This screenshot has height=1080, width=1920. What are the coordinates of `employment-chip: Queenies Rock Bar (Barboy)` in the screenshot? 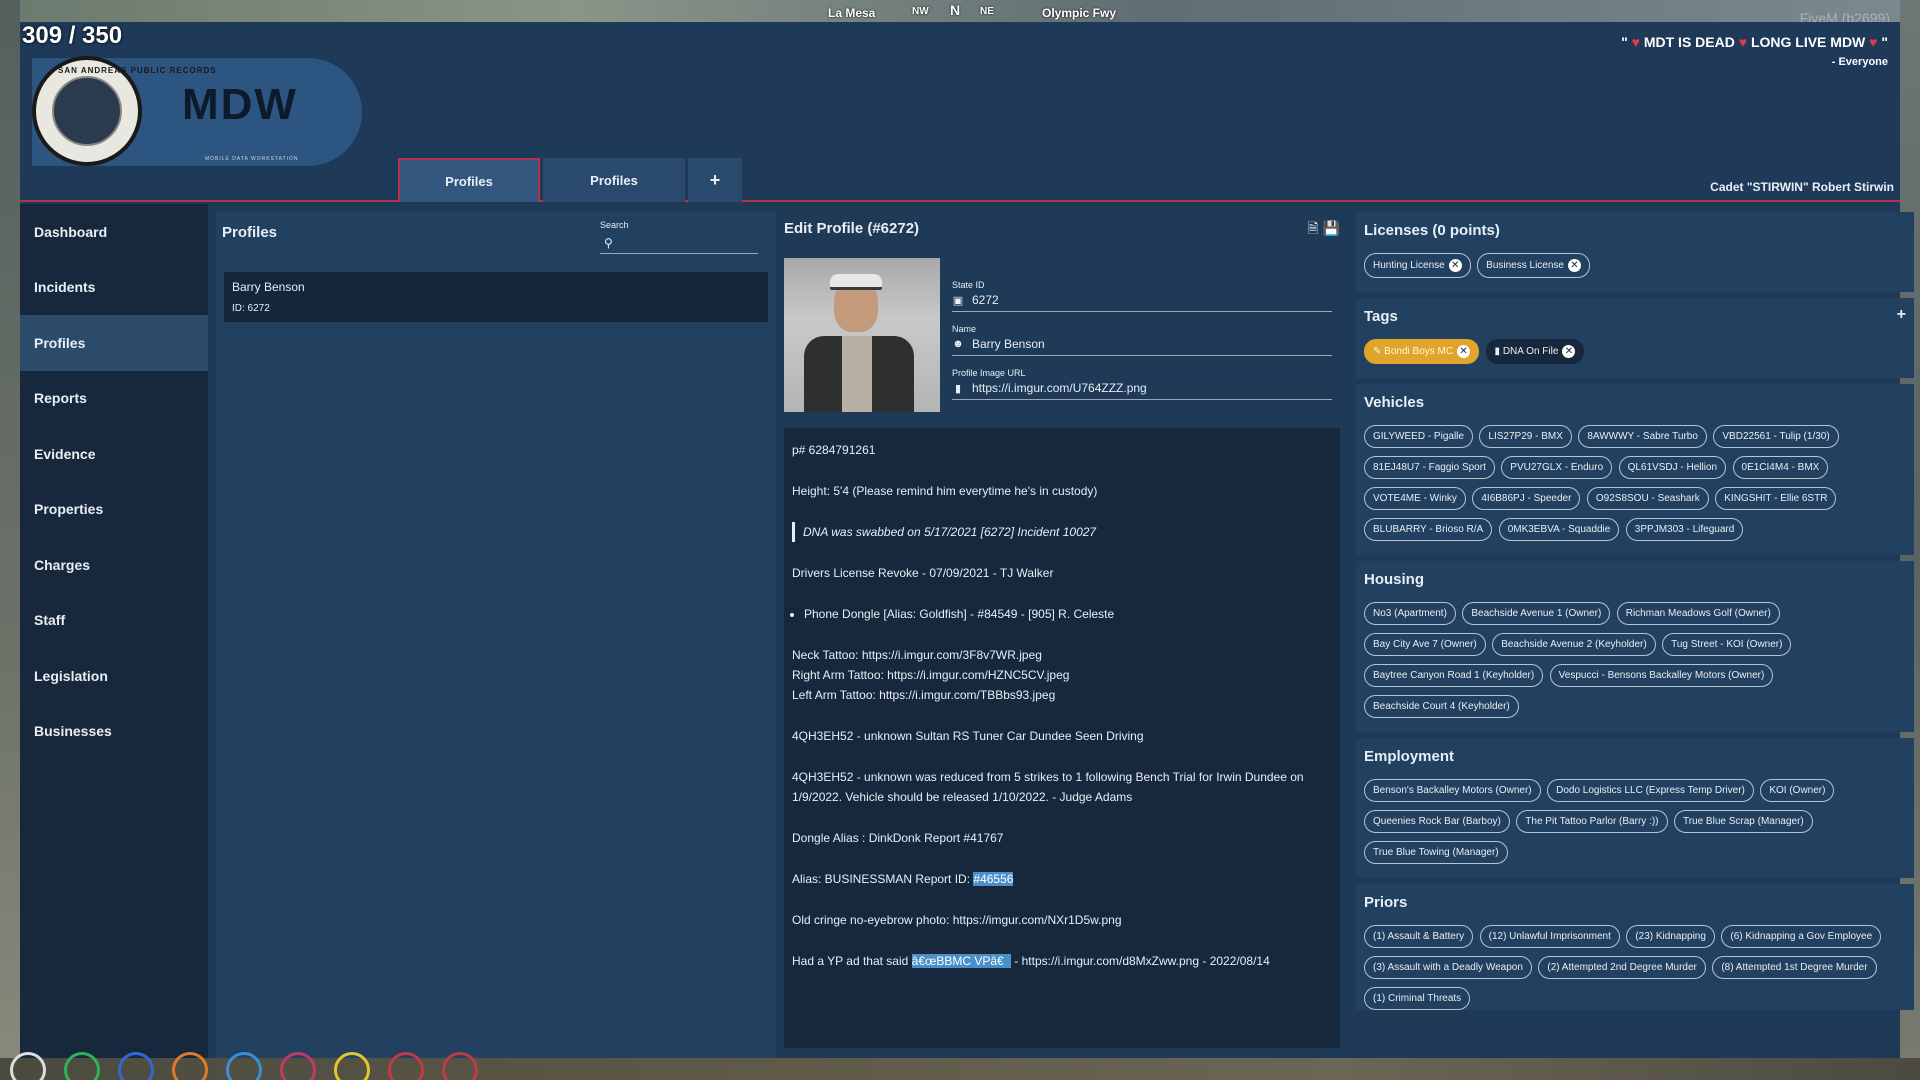 It's located at (1437, 821).